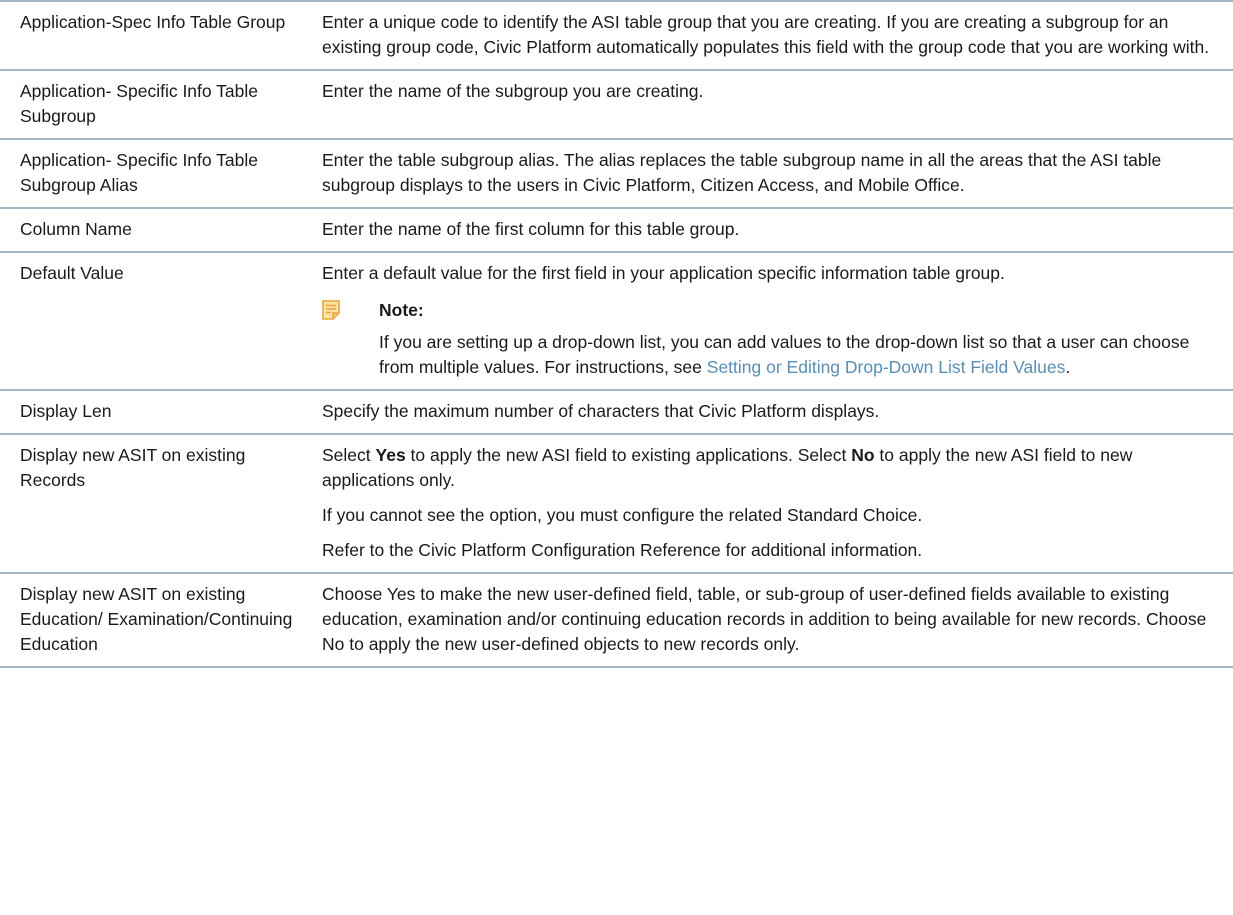 This screenshot has height=915, width=1233. Describe the element at coordinates (66, 411) in the screenshot. I see `field-name: Display Len` at that location.